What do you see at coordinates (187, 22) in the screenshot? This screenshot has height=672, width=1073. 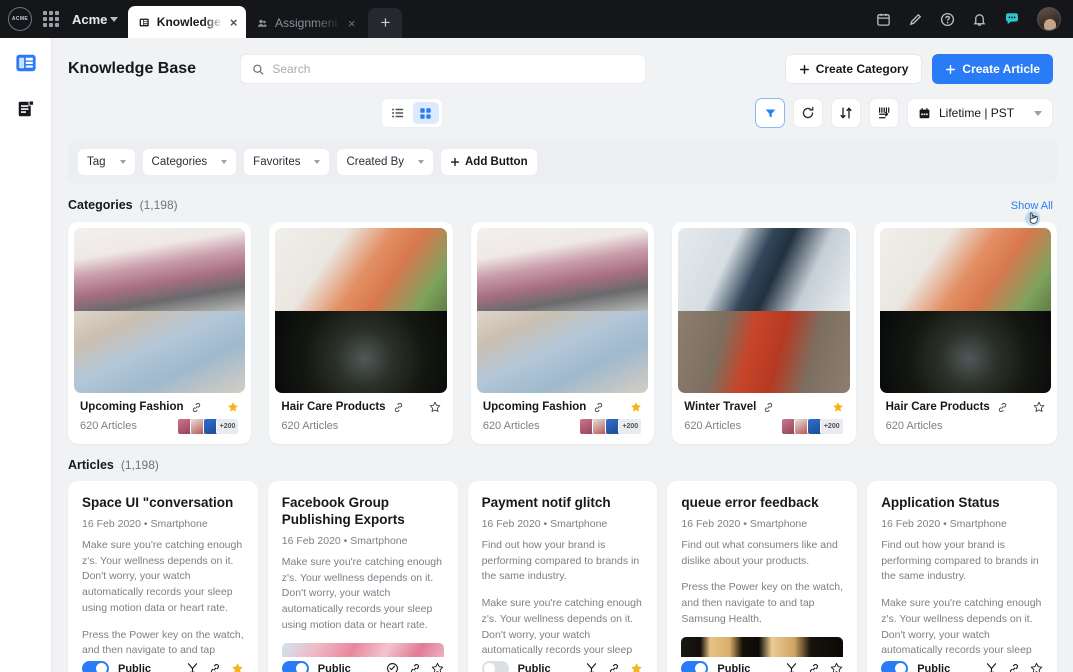 I see `tab-knowledge-base: Knowledge Ba ×` at bounding box center [187, 22].